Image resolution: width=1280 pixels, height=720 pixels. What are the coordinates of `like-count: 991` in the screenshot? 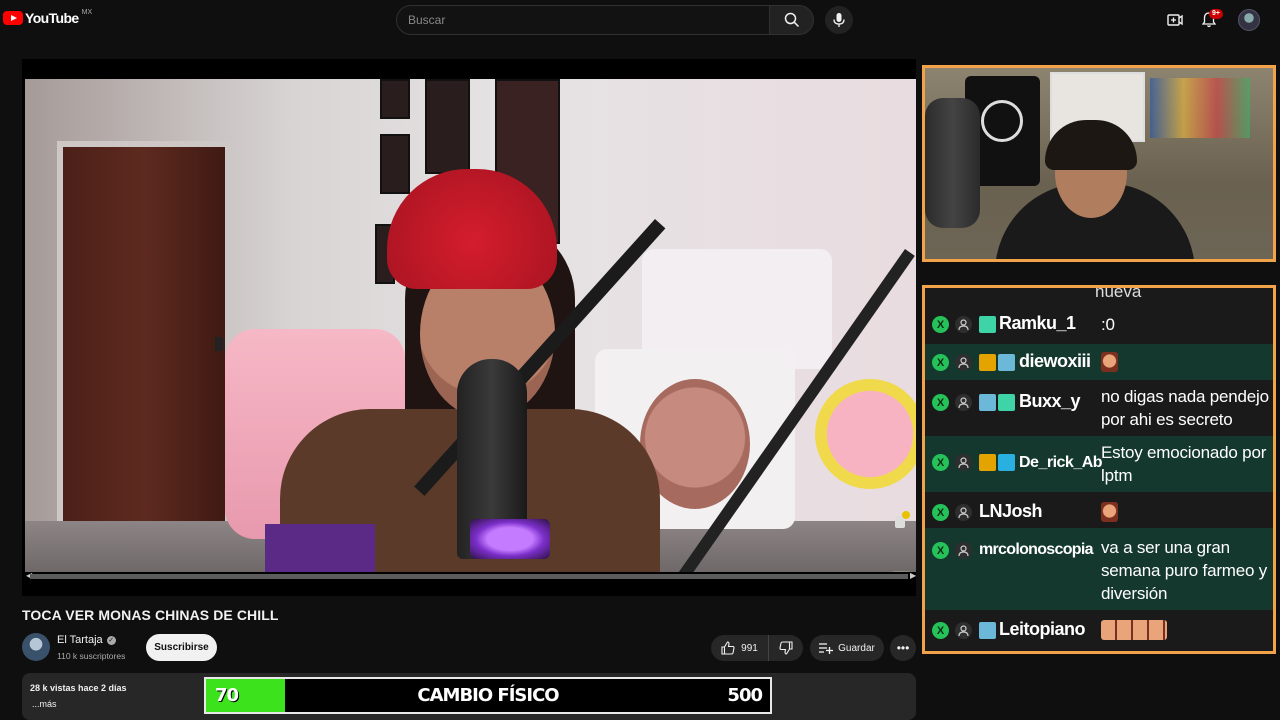 It's located at (749, 648).